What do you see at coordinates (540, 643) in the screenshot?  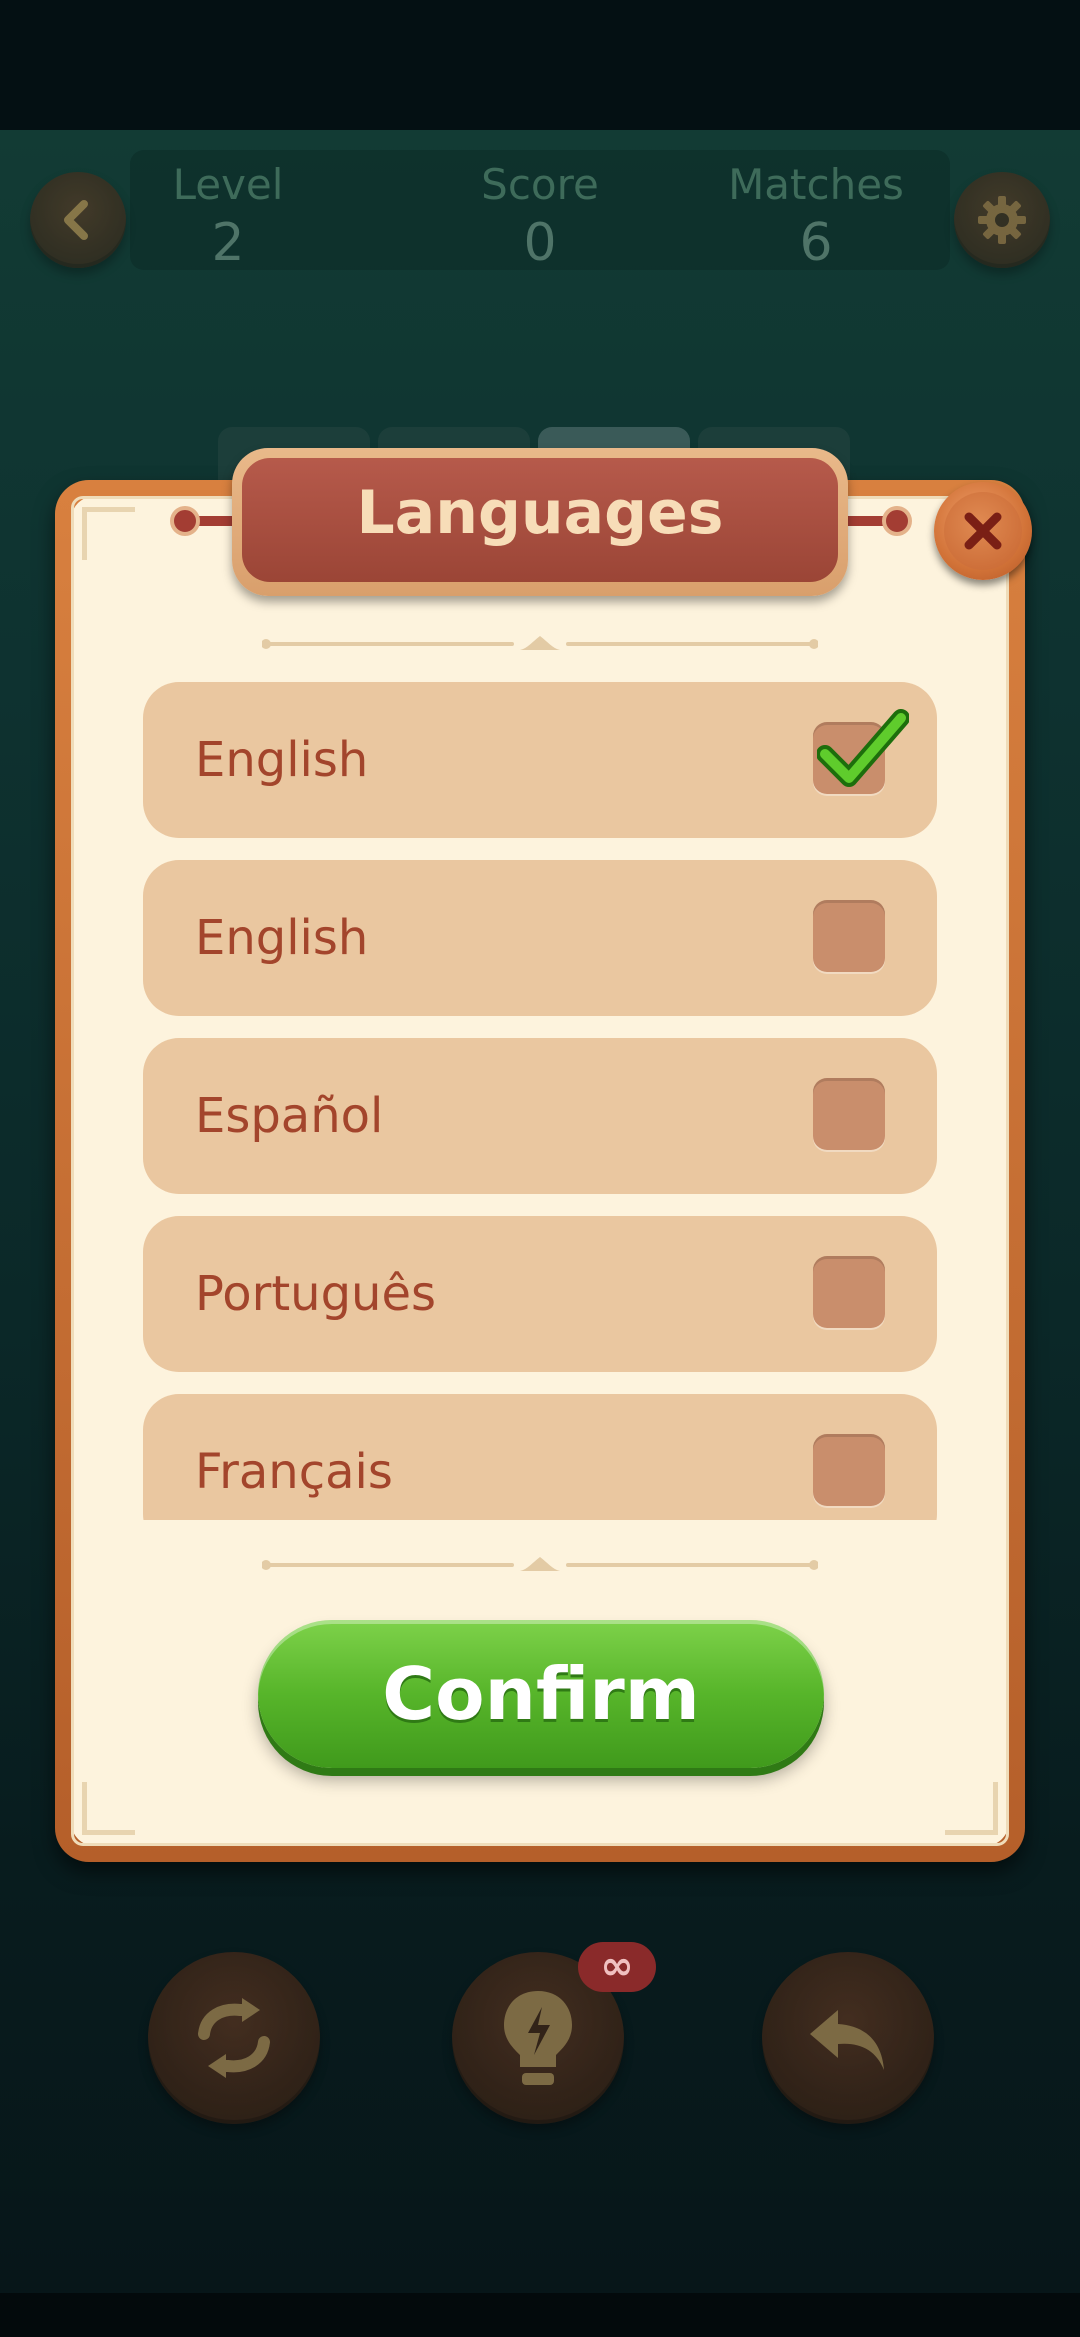 I see `divider-top` at bounding box center [540, 643].